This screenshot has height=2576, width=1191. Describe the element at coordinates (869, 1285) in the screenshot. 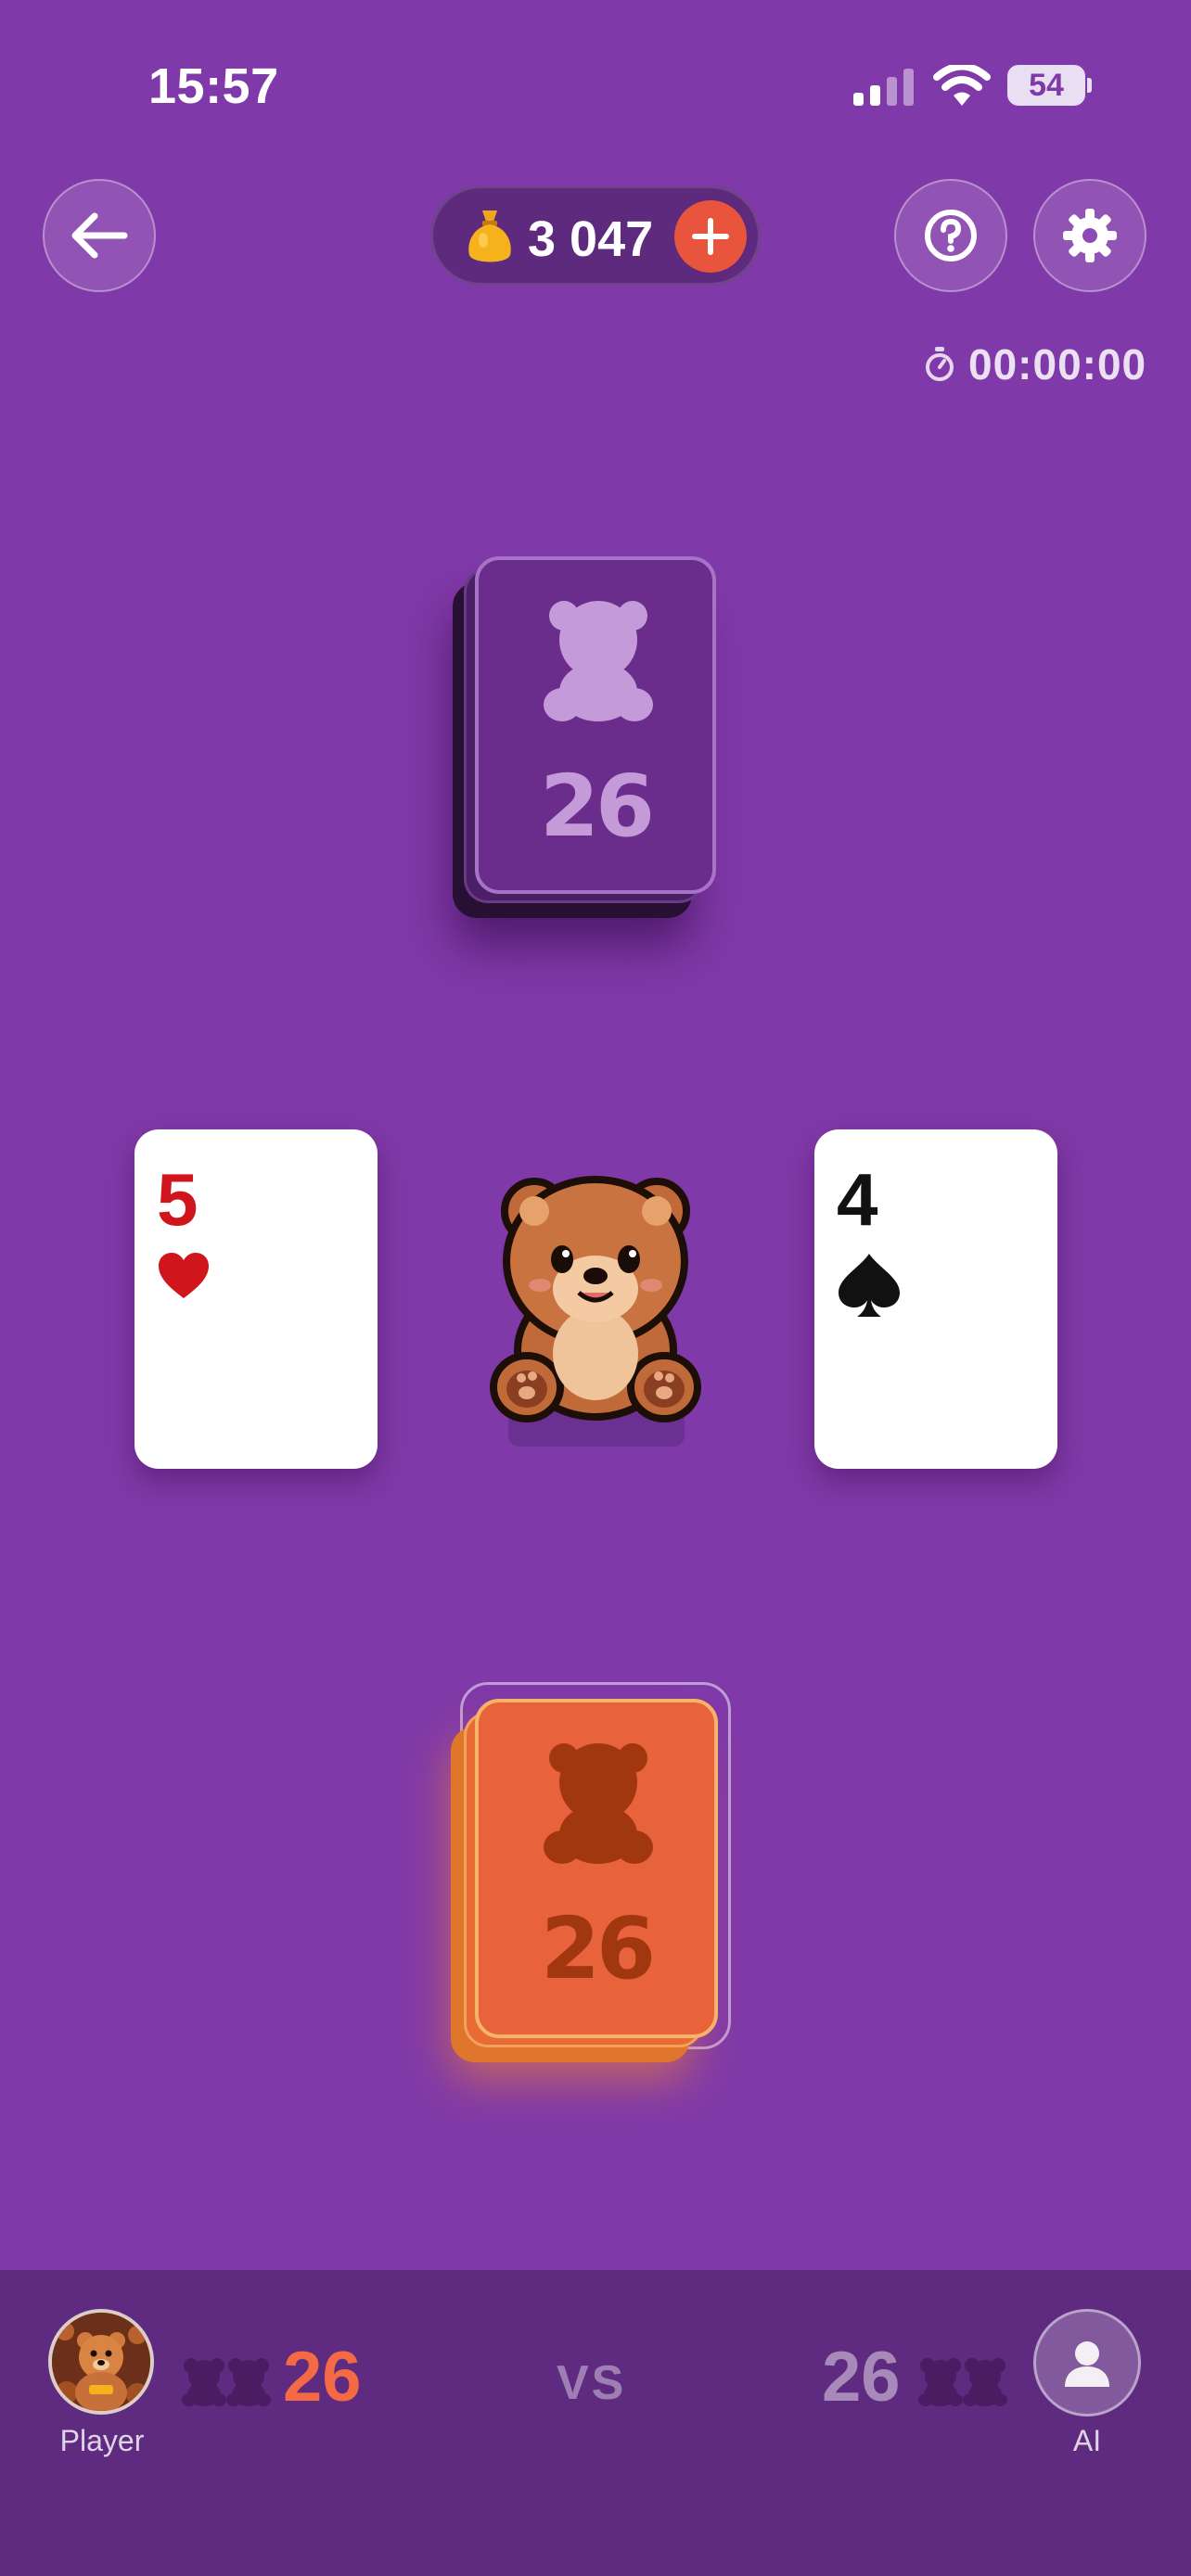

I see `spade-suit-icon` at that location.